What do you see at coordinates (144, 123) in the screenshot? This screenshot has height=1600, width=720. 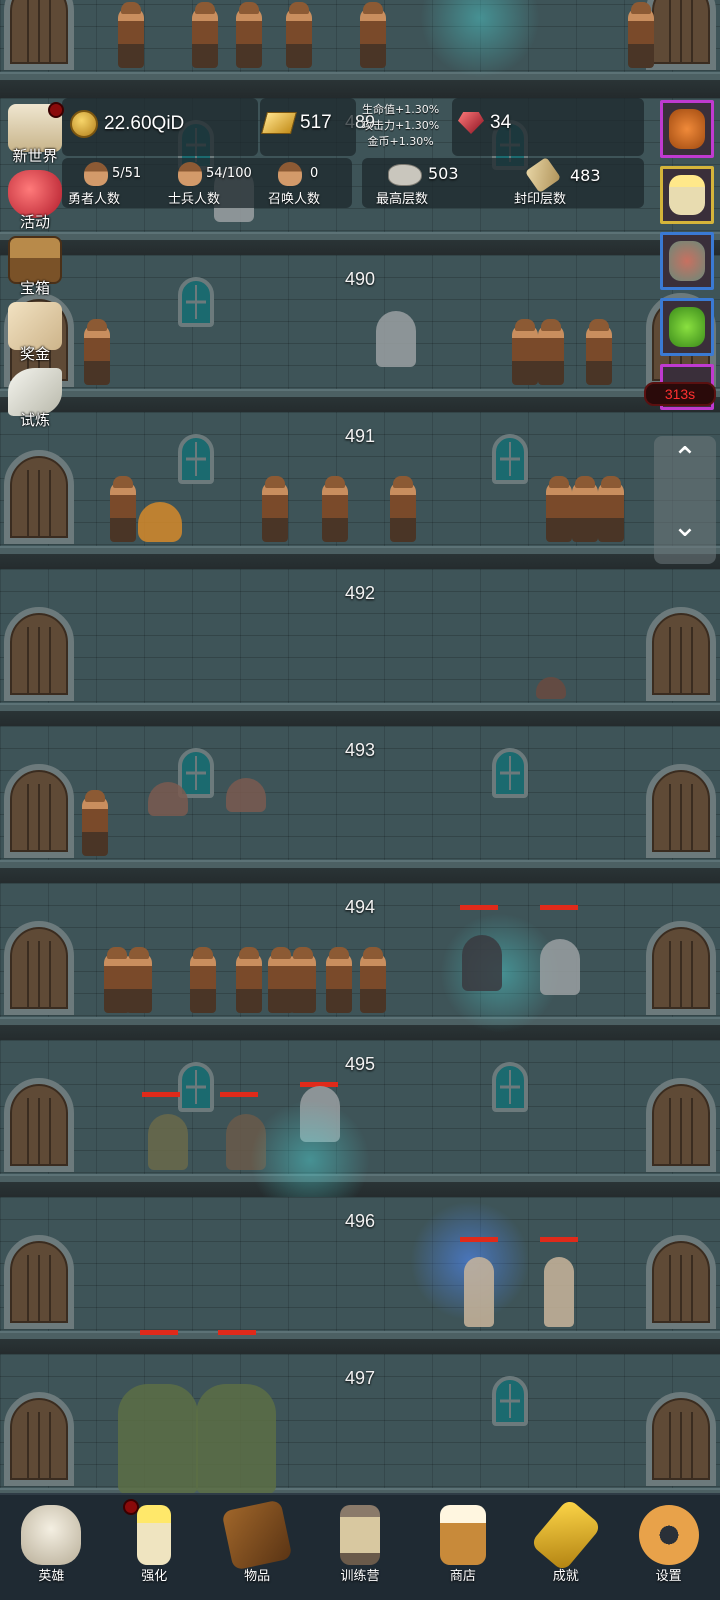 I see `coins-value: 22.60QiD` at bounding box center [144, 123].